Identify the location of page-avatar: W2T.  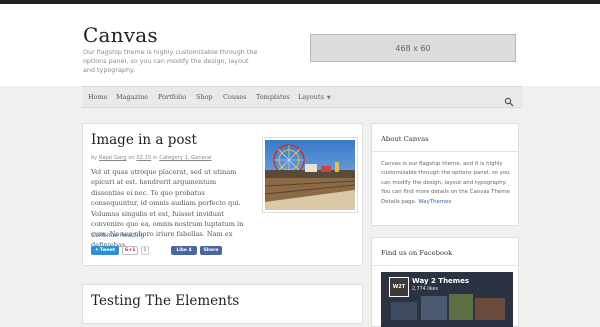
(399, 287).